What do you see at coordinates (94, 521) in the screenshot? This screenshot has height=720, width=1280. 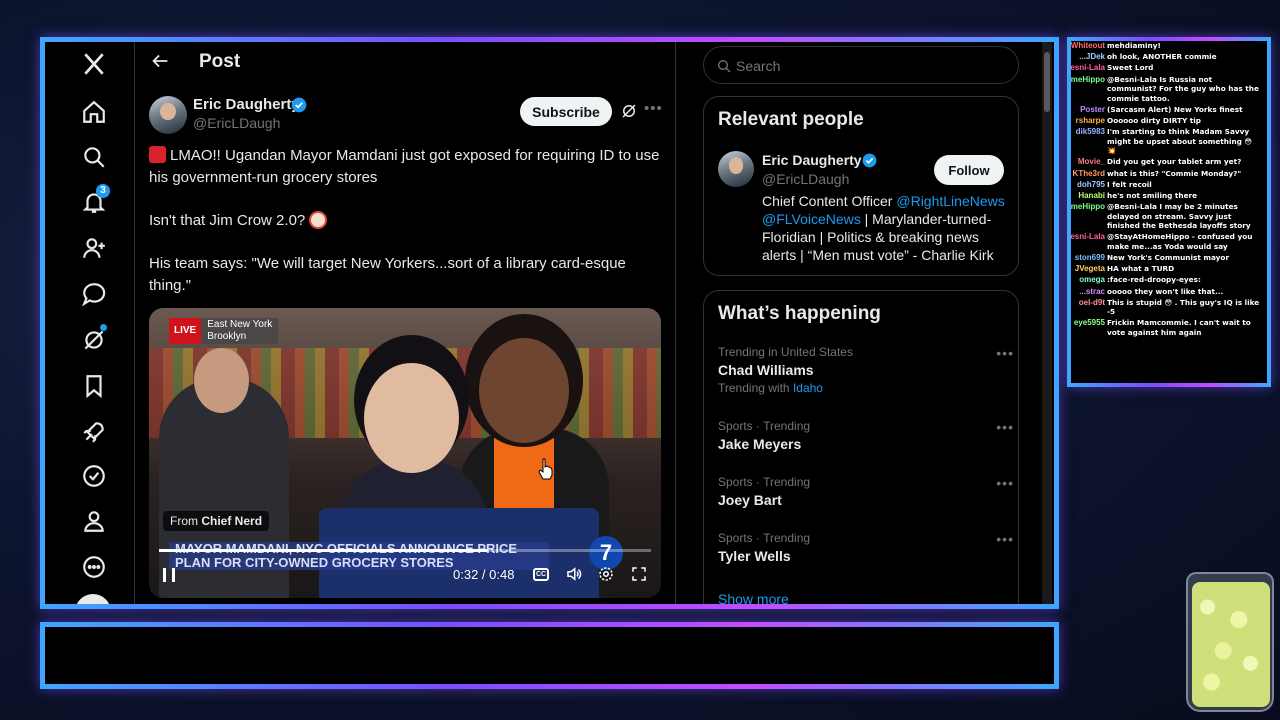 I see `profile-icon` at bounding box center [94, 521].